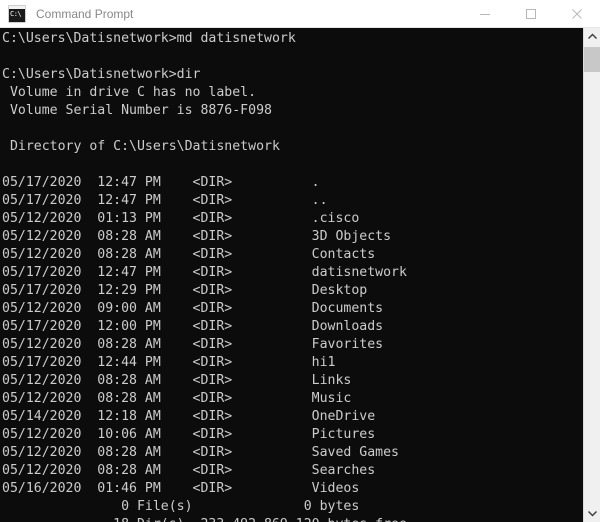  What do you see at coordinates (141, 146) in the screenshot?
I see `console-line: Directory of C:\Users\Datisnetwork` at bounding box center [141, 146].